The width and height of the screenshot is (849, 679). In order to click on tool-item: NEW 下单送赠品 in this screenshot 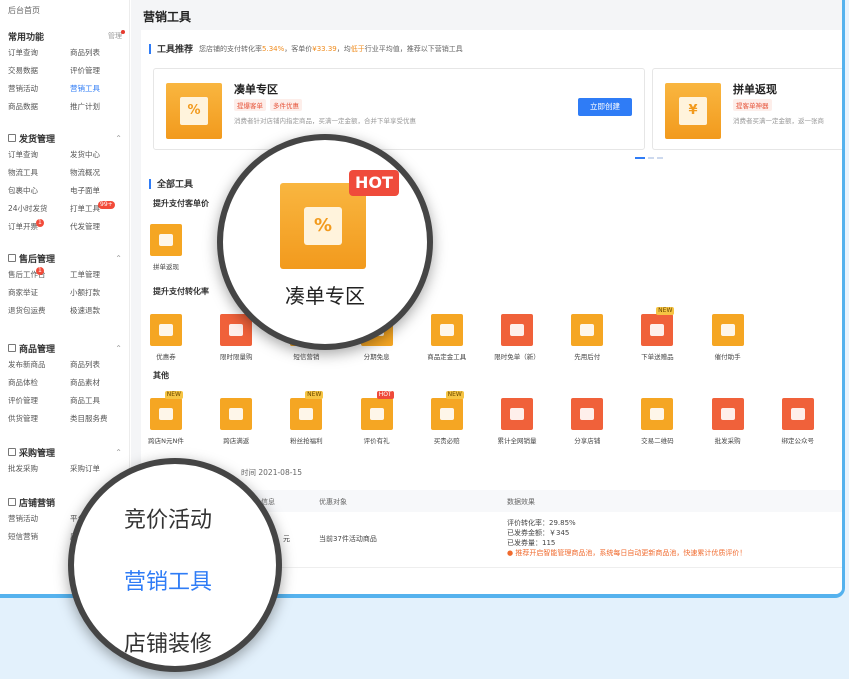, I will do `click(657, 334)`.